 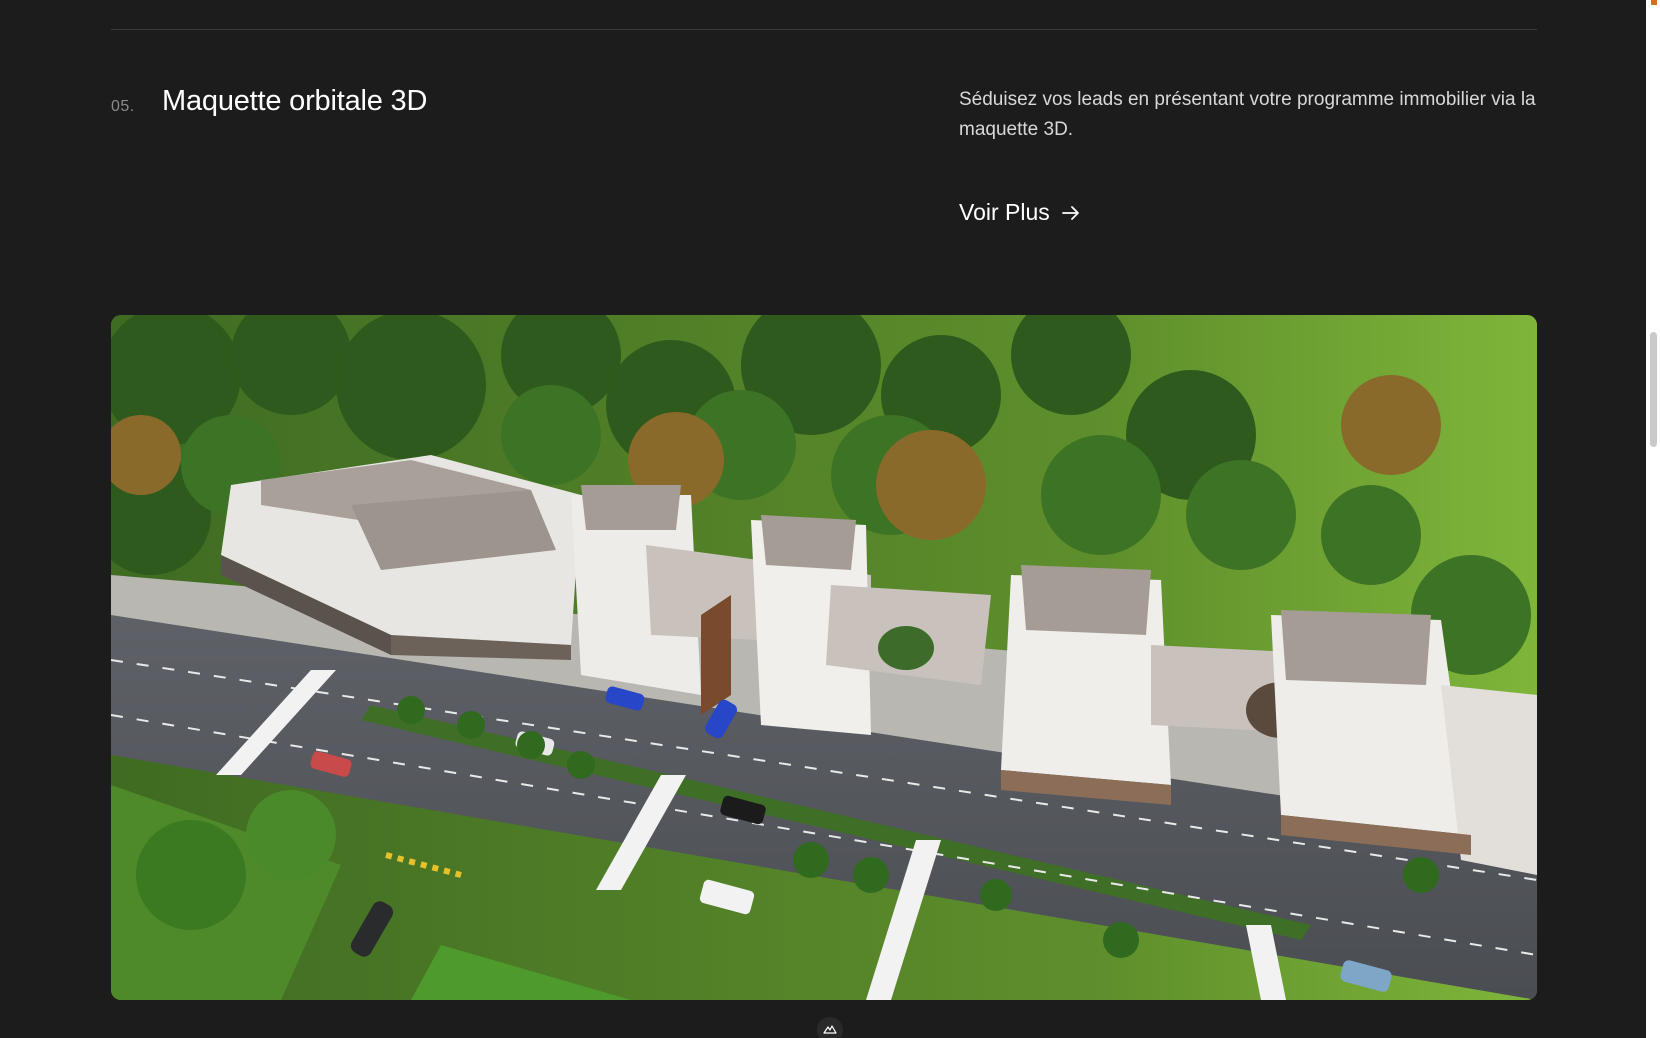 I want to click on arrow-right-icon, so click(x=1070, y=213).